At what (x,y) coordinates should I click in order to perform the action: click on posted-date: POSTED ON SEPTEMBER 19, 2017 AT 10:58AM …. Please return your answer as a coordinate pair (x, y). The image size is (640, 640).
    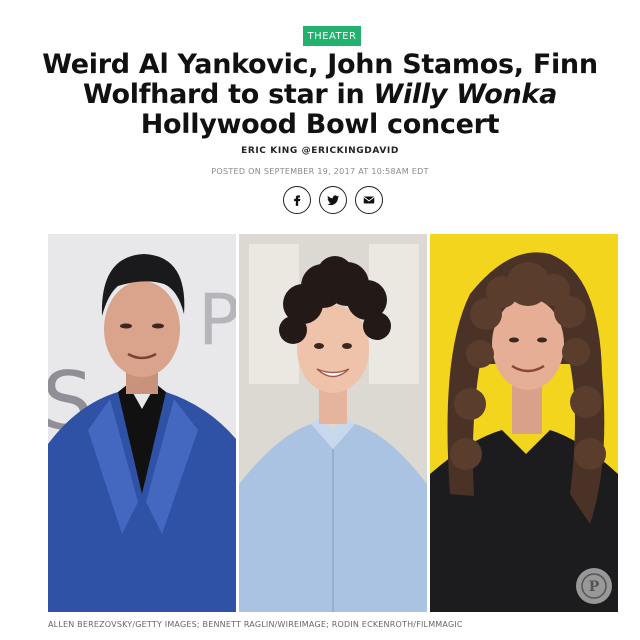
    Looking at the image, I should click on (320, 171).